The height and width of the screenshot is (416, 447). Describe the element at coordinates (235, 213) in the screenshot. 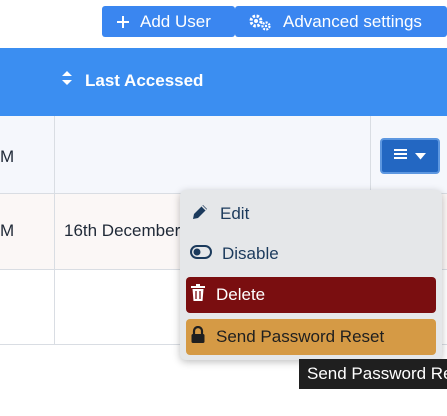

I see `menu-item-label: Edit` at that location.